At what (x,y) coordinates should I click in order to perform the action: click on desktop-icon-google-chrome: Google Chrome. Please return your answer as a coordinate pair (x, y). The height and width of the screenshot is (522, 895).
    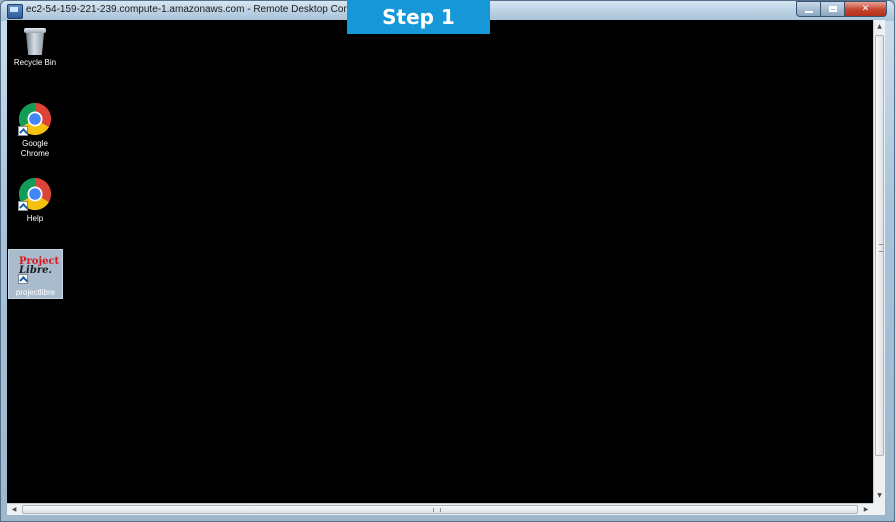
    Looking at the image, I should click on (35, 130).